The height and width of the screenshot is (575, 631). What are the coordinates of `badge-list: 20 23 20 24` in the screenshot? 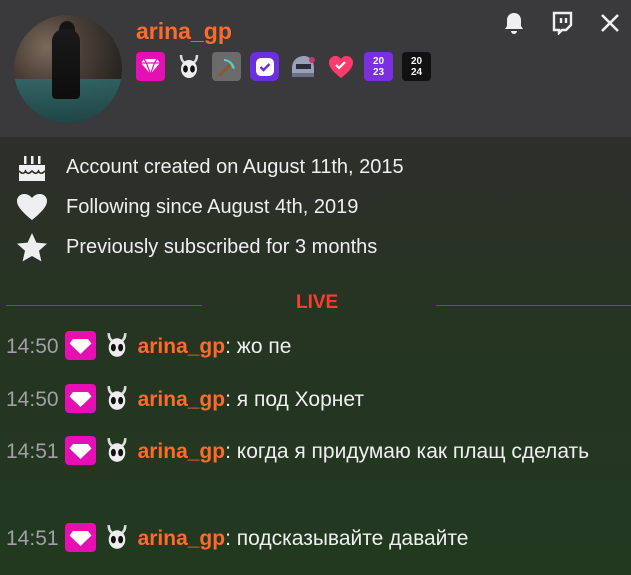 It's located at (283, 66).